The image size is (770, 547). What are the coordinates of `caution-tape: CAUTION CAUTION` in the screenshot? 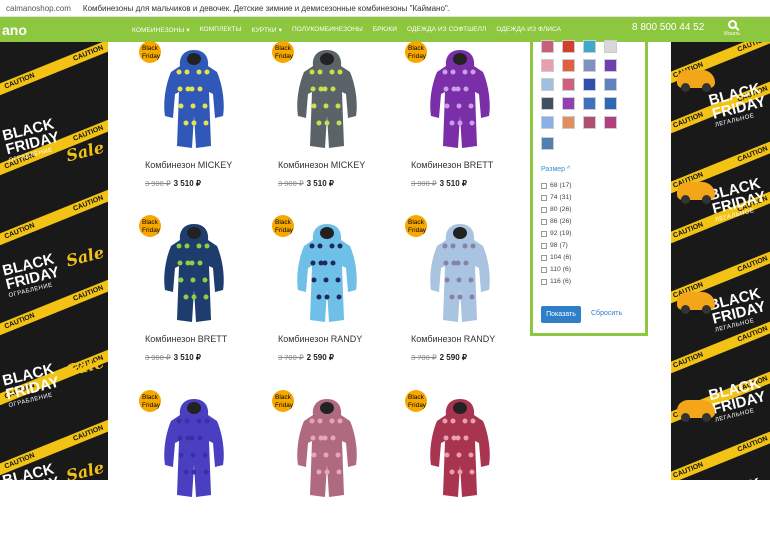 It's located at (54, 71).